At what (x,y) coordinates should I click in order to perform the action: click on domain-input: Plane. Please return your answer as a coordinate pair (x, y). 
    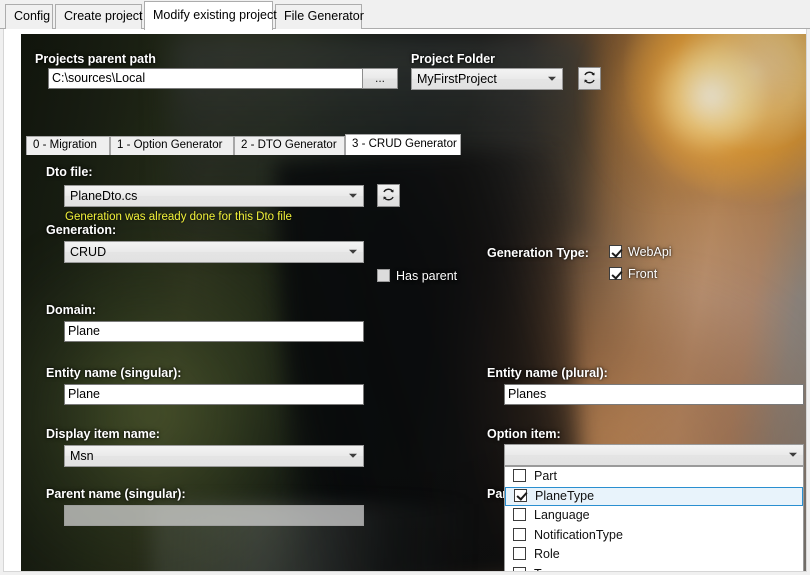
    Looking at the image, I should click on (214, 331).